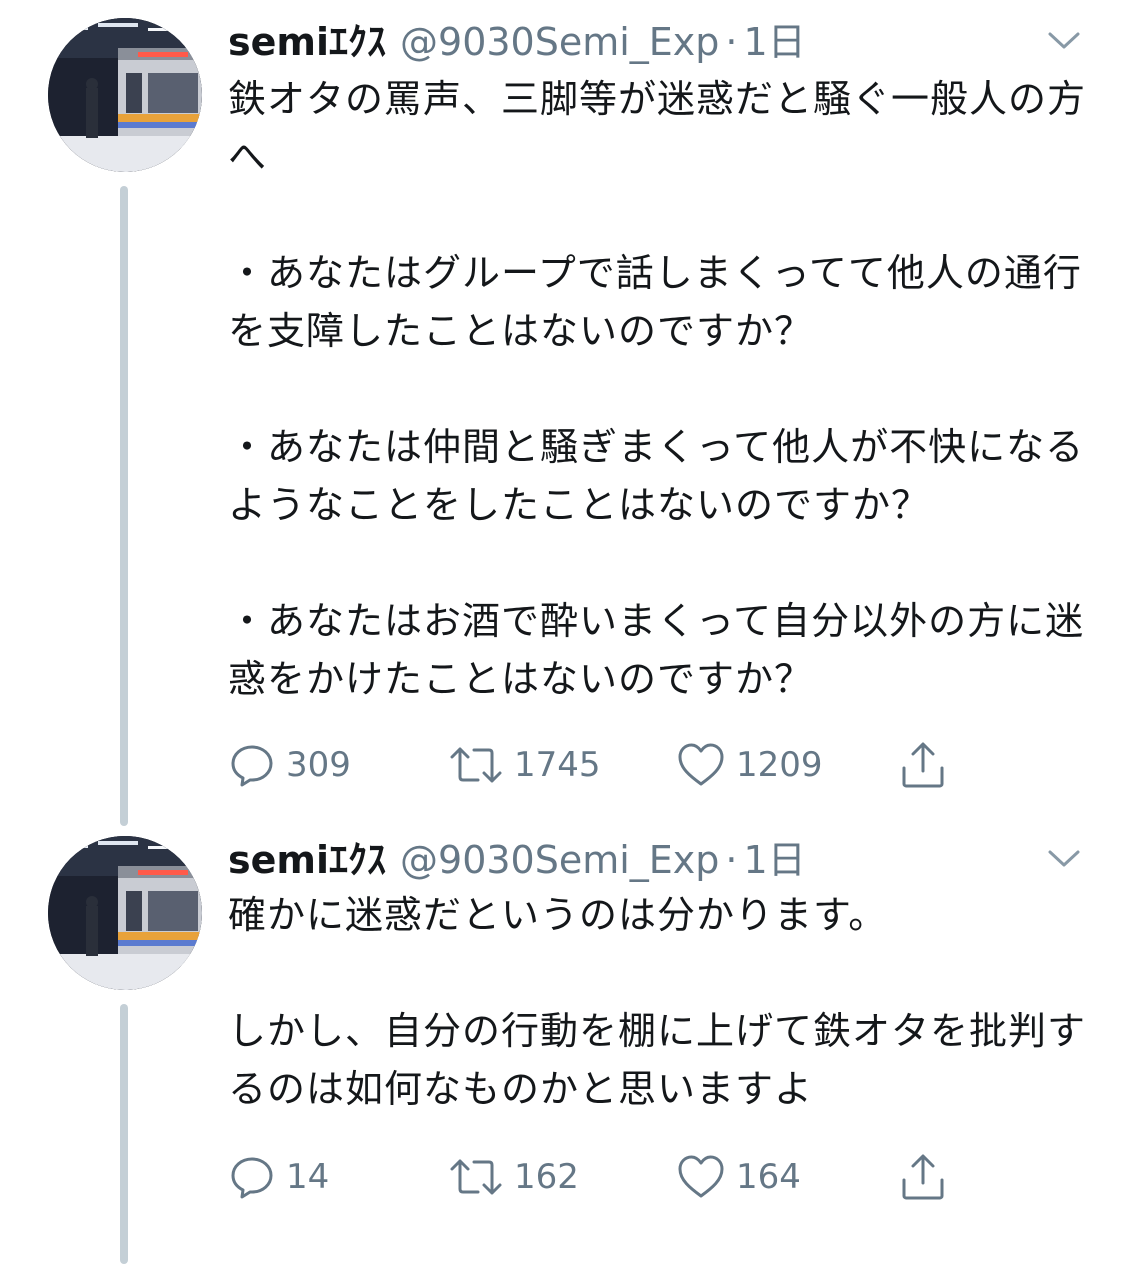 This screenshot has width=1125, height=1264. I want to click on like-button: 1209, so click(749, 765).